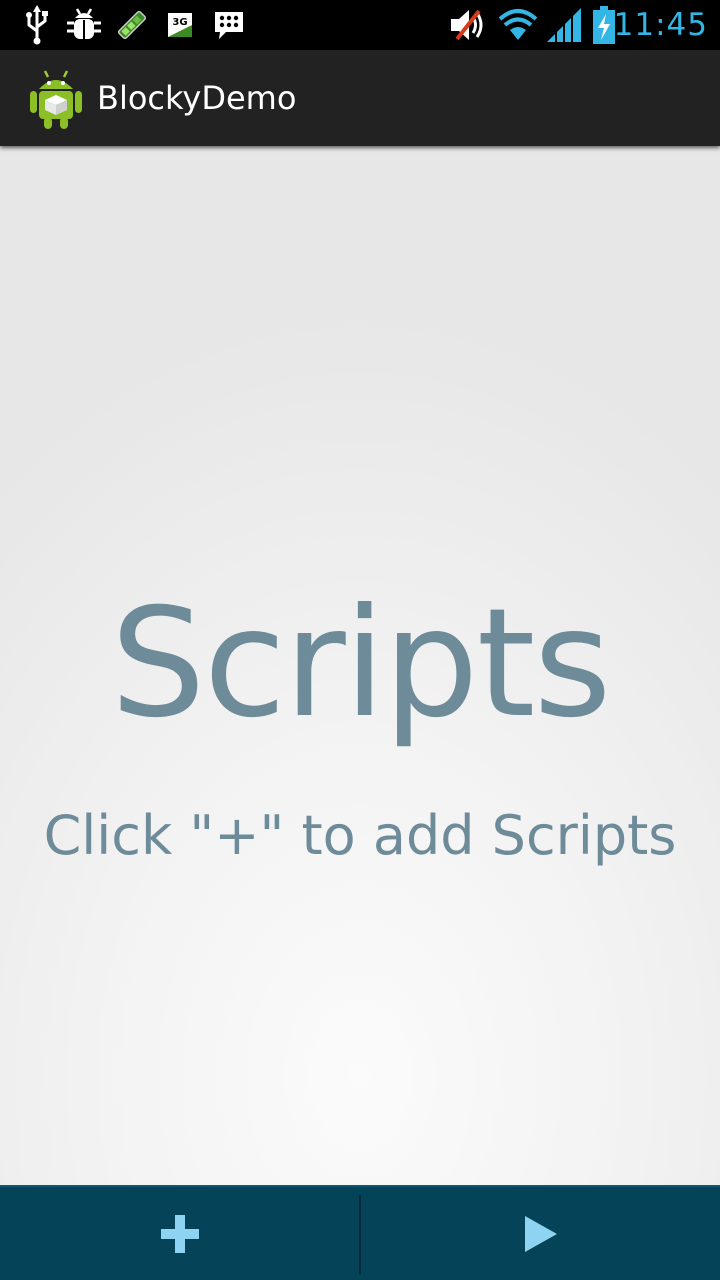 This screenshot has height=1280, width=720. Describe the element at coordinates (84, 25) in the screenshot. I see `debug-icon` at that location.